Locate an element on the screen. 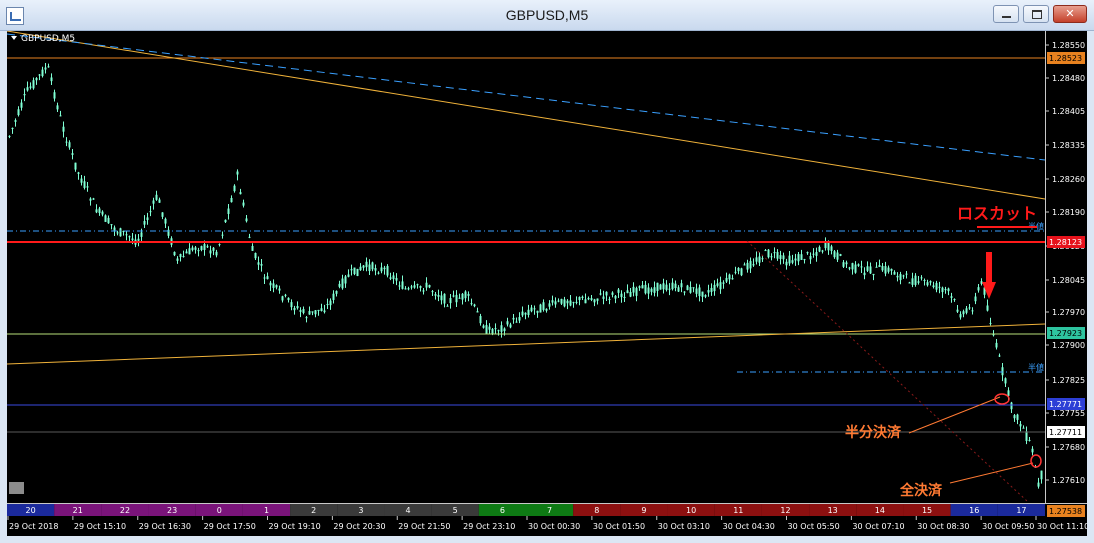 This screenshot has height=543, width=1094. chart-scroll-handle is located at coordinates (16, 488).